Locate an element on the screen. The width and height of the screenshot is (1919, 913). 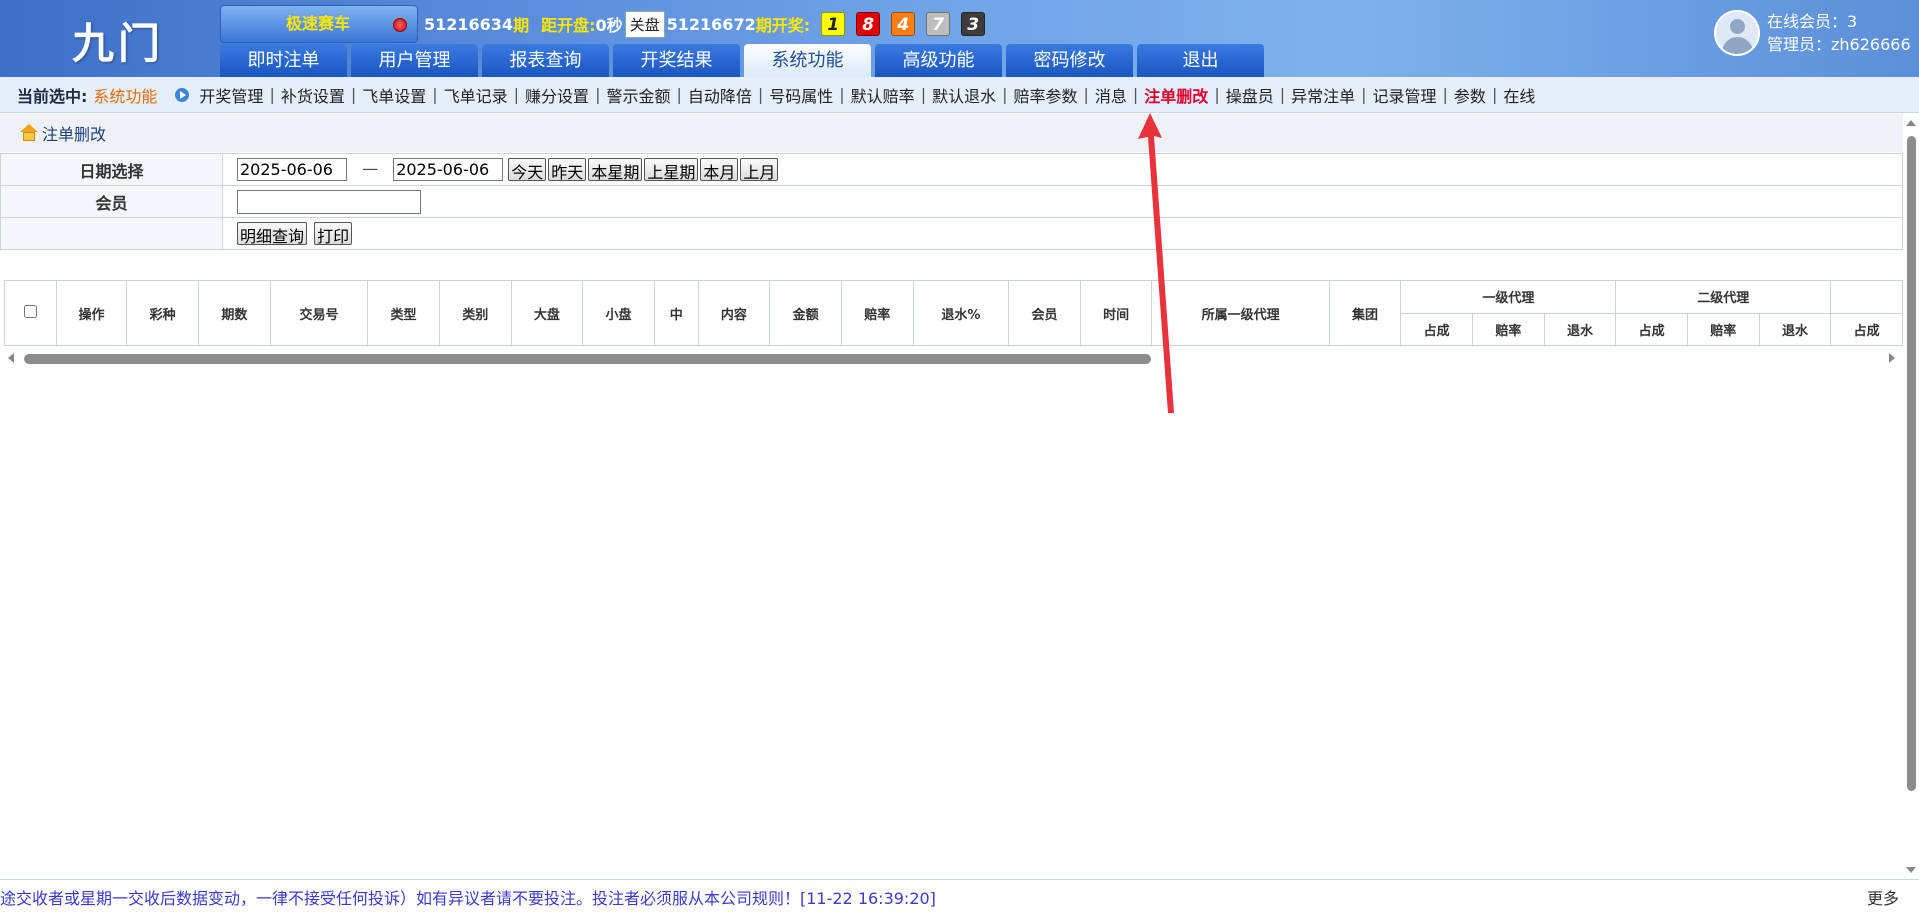
result-ball: 7 is located at coordinates (938, 24).